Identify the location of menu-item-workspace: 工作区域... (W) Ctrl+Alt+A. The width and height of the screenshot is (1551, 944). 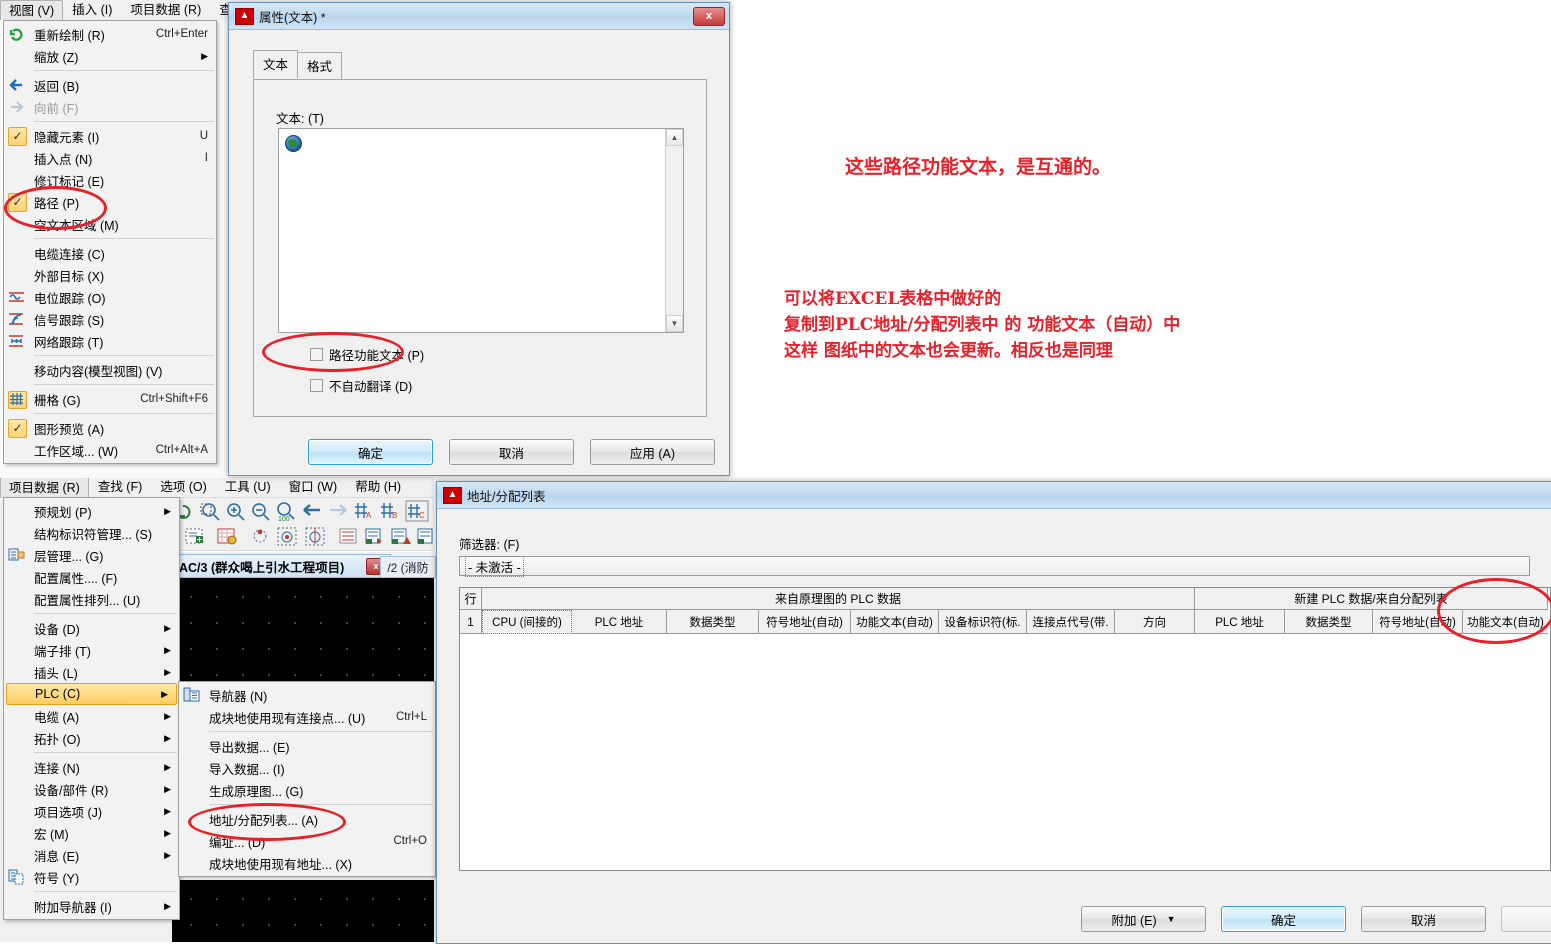
(110, 450).